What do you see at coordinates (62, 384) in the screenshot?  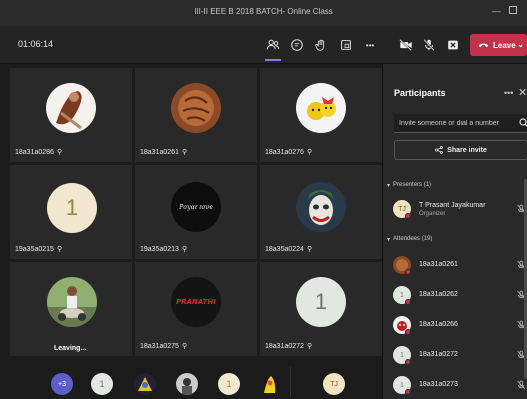 I see `overflow-count-badge: +3` at bounding box center [62, 384].